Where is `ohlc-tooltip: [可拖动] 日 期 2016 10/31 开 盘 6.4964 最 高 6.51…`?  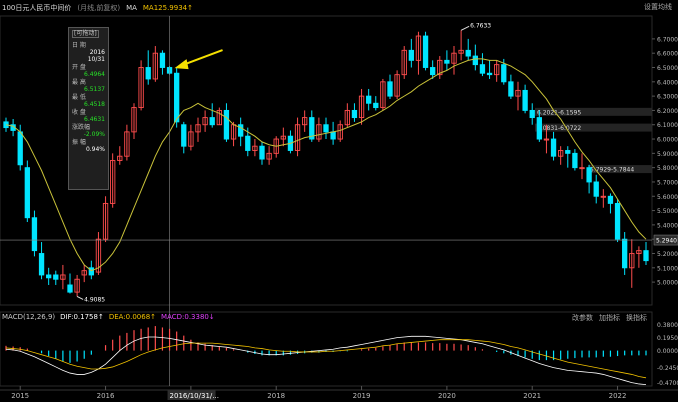
ohlc-tooltip: [可拖动] 日 期 2016 10/31 开 盘 6.4964 最 高 6.51… is located at coordinates (88, 108).